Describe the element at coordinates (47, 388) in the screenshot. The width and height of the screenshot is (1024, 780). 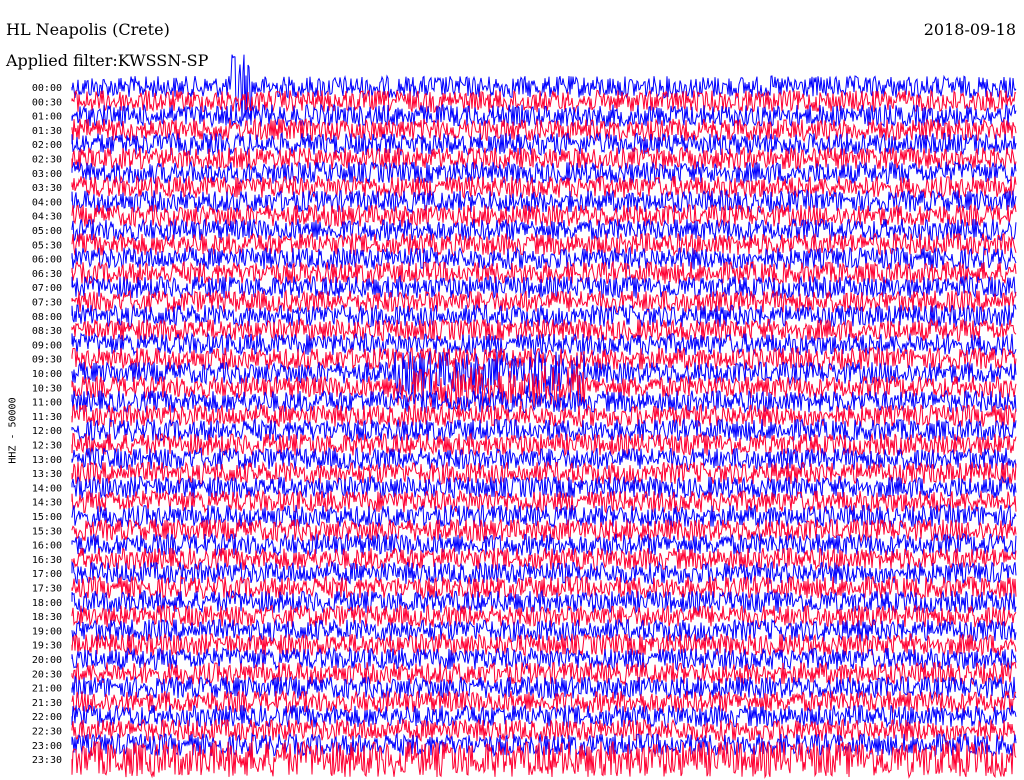
I see `row-label: 10:30` at that location.